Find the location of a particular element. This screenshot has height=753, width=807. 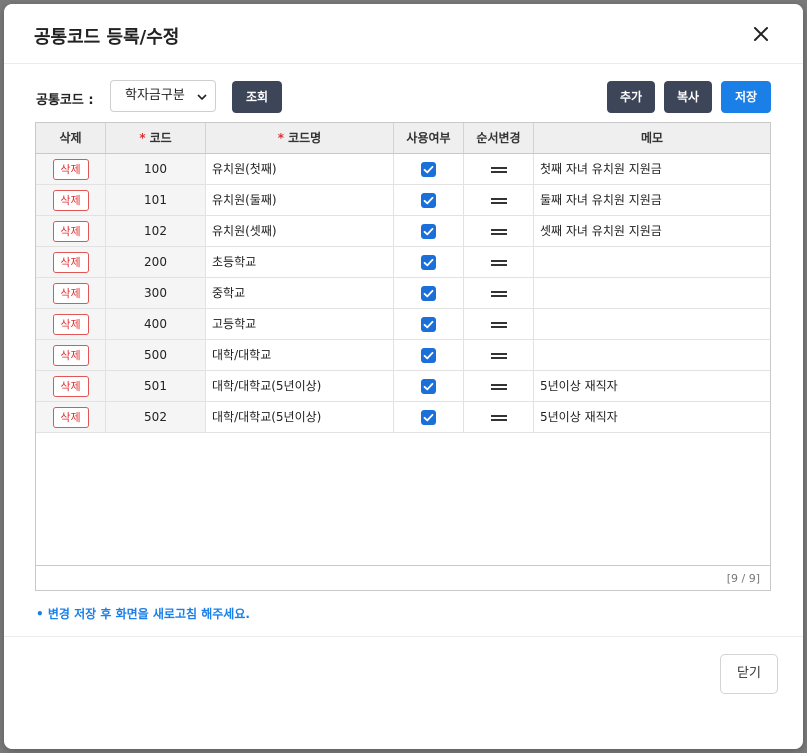

table-row: 삭제 300 중학교 is located at coordinates (403, 293).